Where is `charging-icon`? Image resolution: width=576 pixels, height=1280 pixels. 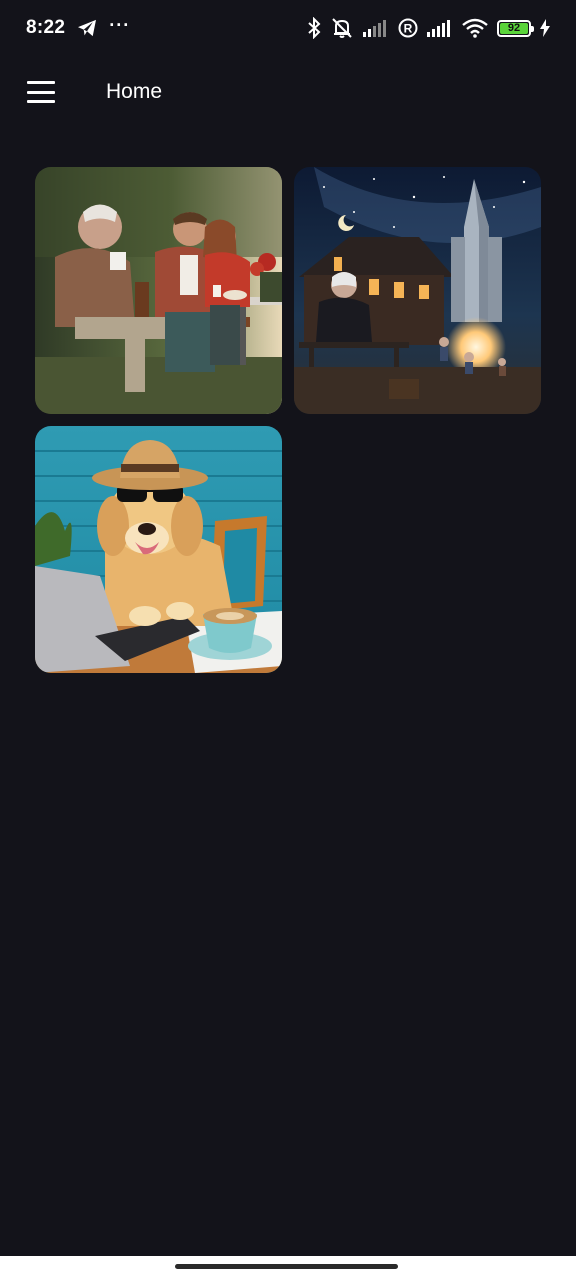
charging-icon is located at coordinates (545, 28).